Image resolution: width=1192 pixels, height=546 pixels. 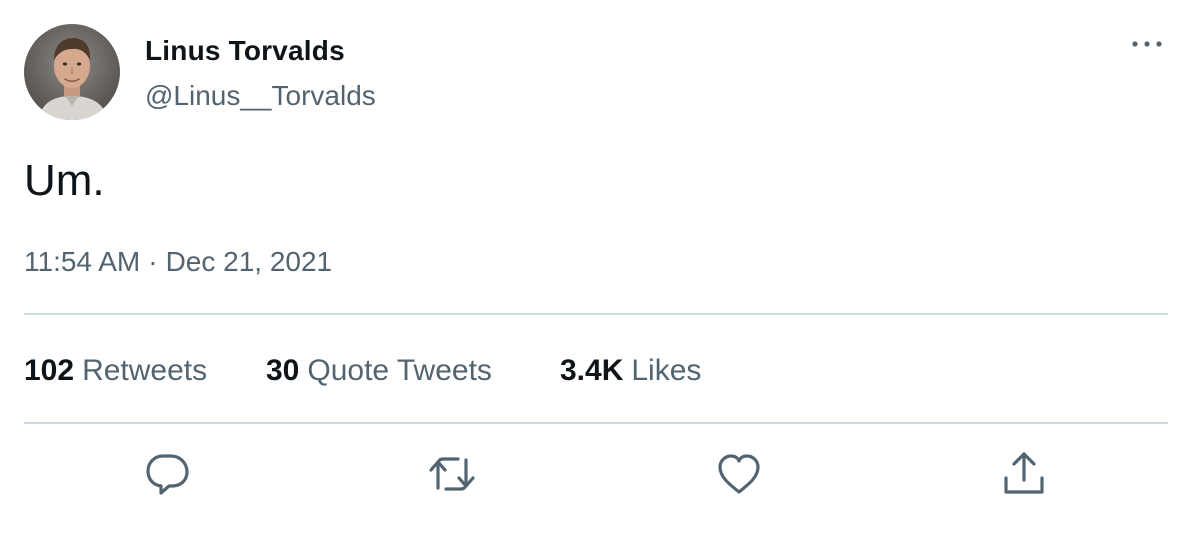 What do you see at coordinates (64, 180) in the screenshot?
I see `tweet-text: Um.` at bounding box center [64, 180].